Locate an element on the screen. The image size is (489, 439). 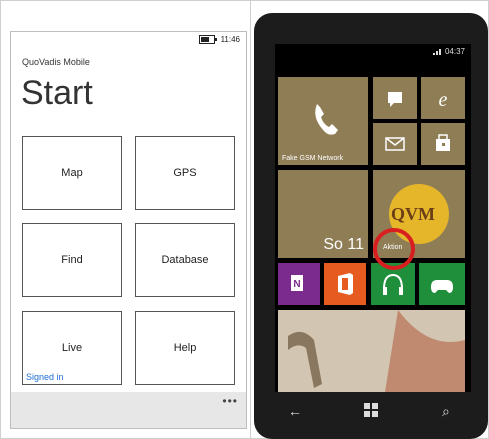
highlight-circle is located at coordinates (394, 249).